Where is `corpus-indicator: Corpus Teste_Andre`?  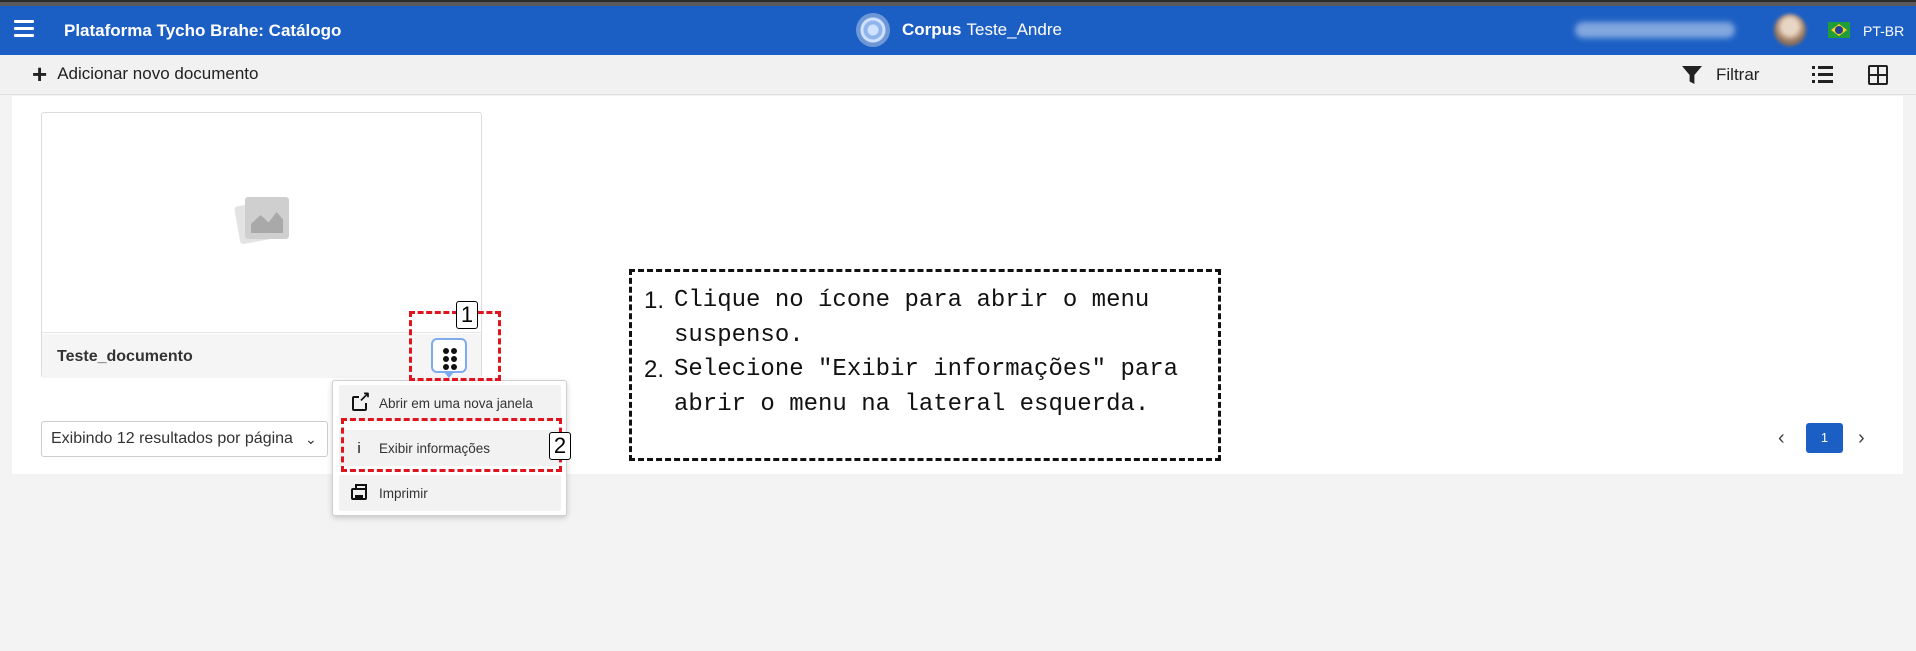 corpus-indicator: Corpus Teste_Andre is located at coordinates (959, 30).